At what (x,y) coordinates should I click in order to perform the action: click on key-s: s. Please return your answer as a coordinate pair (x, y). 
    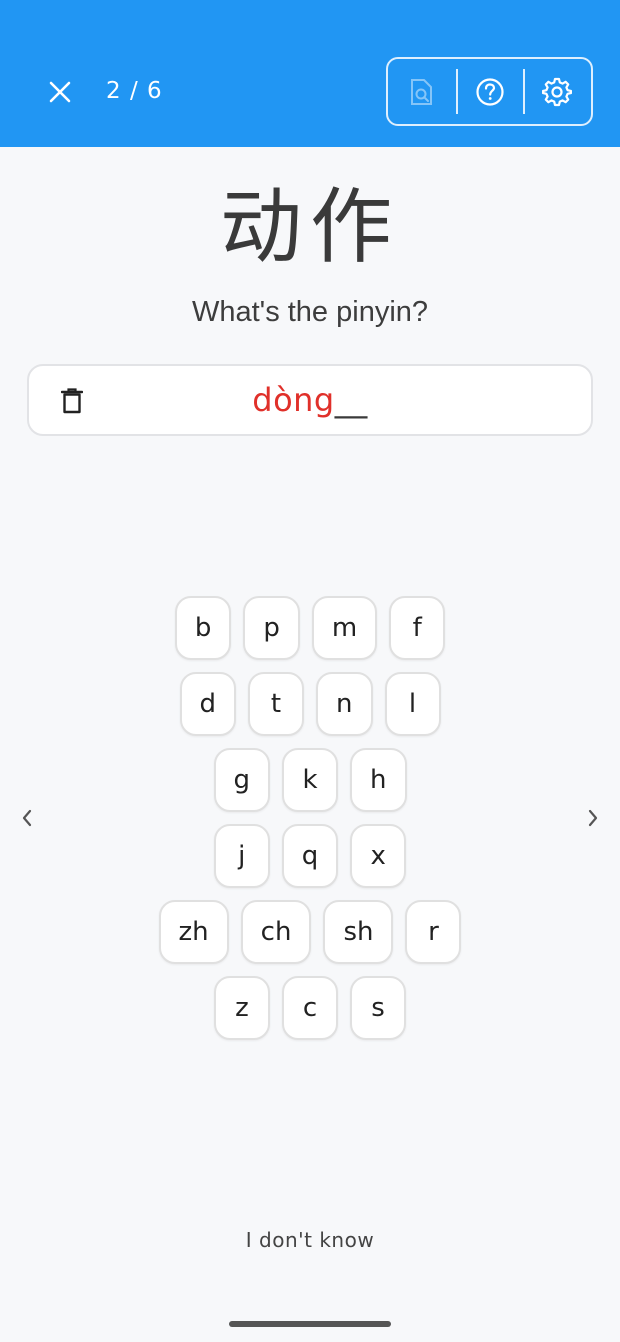
    Looking at the image, I should click on (378, 1008).